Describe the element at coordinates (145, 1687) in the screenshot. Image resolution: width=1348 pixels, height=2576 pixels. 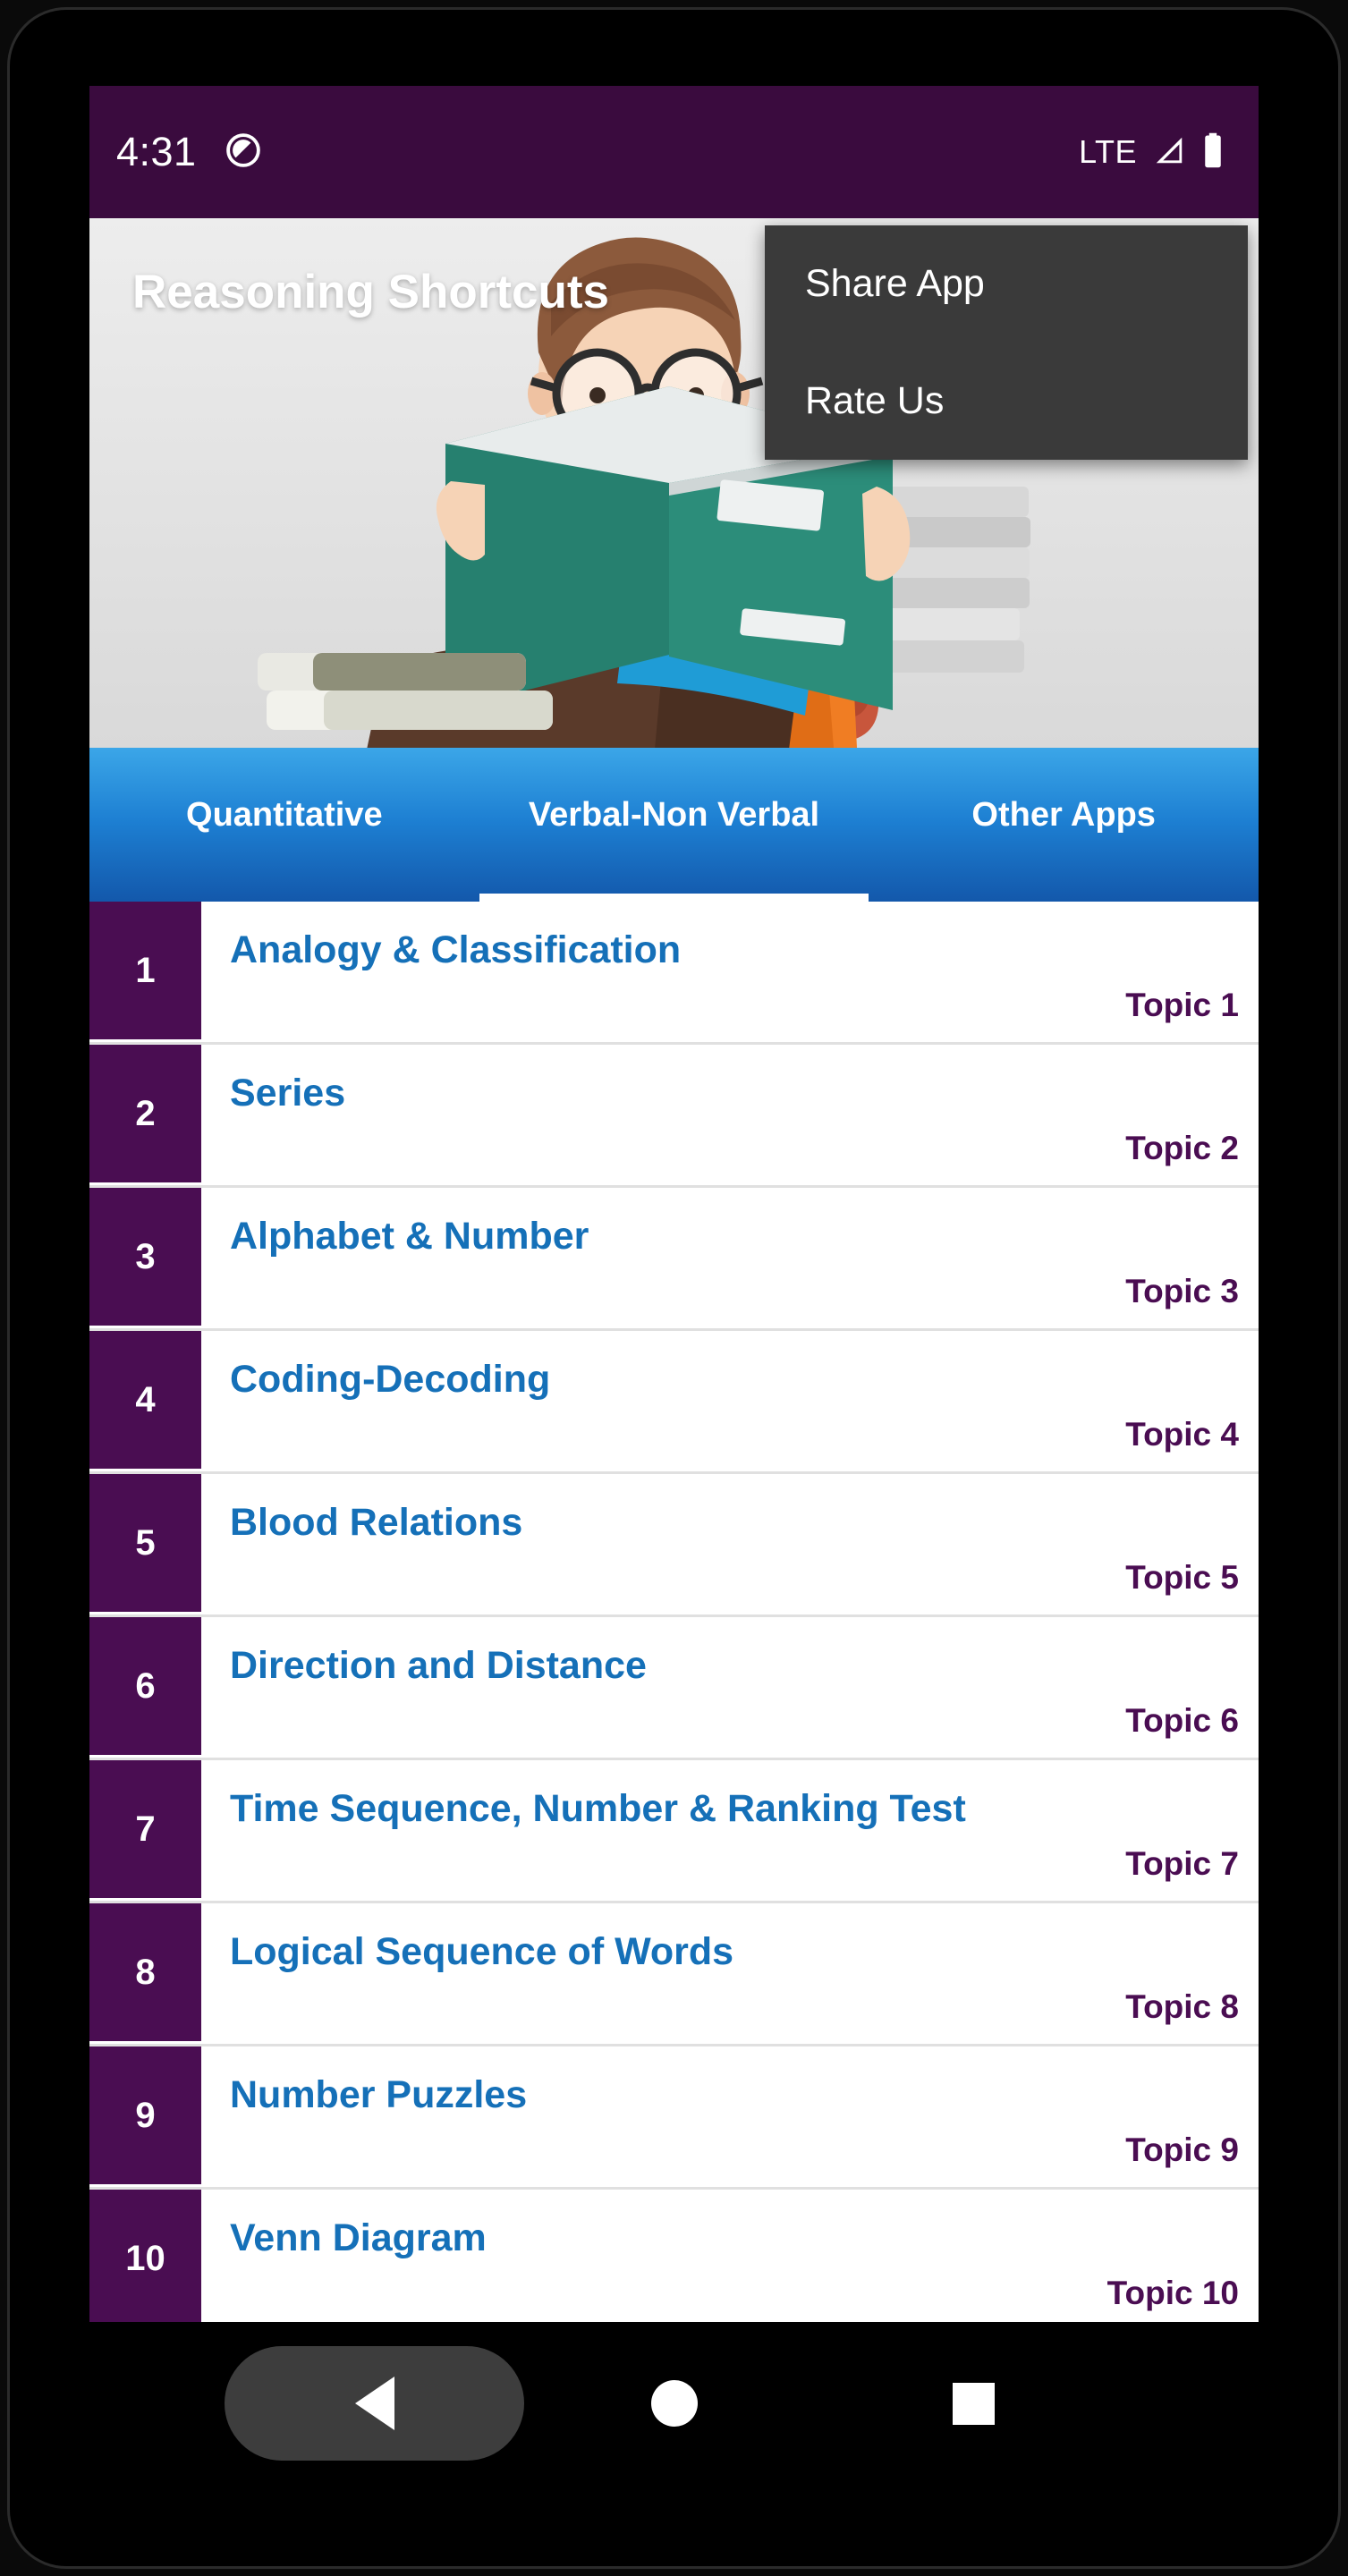
I see `list-item-index: 6` at that location.